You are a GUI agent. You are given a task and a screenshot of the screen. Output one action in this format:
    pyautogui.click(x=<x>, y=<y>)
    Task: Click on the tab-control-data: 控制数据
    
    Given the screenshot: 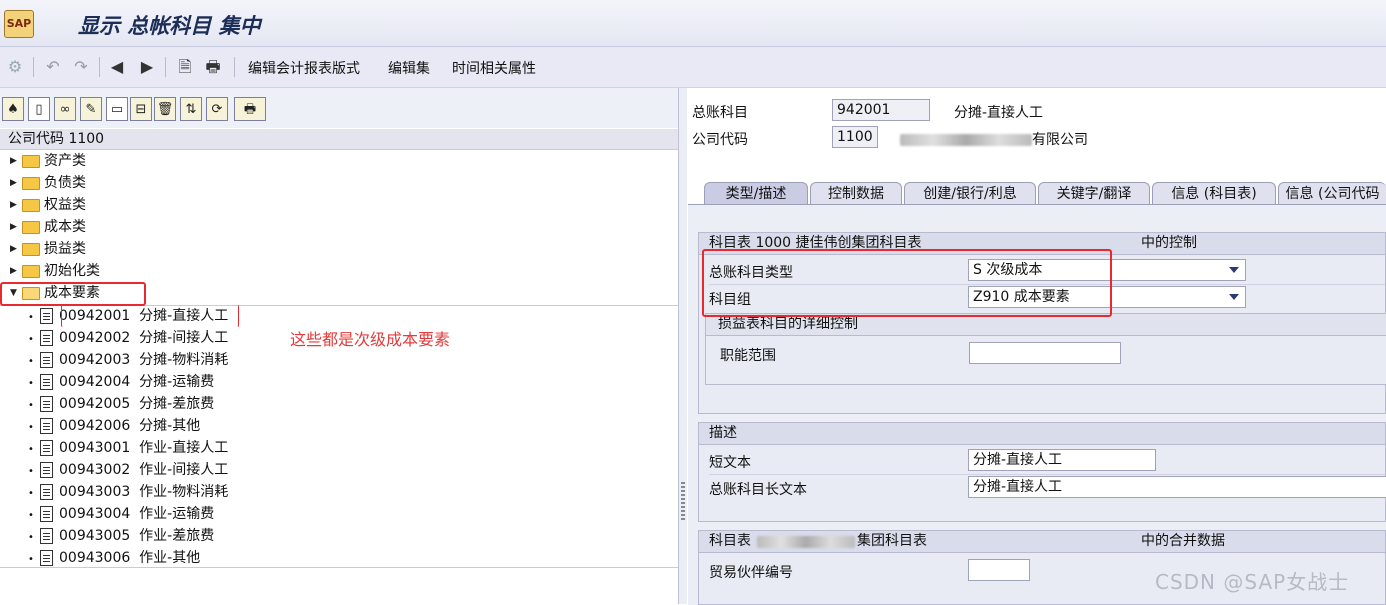 What is the action you would take?
    pyautogui.click(x=856, y=193)
    